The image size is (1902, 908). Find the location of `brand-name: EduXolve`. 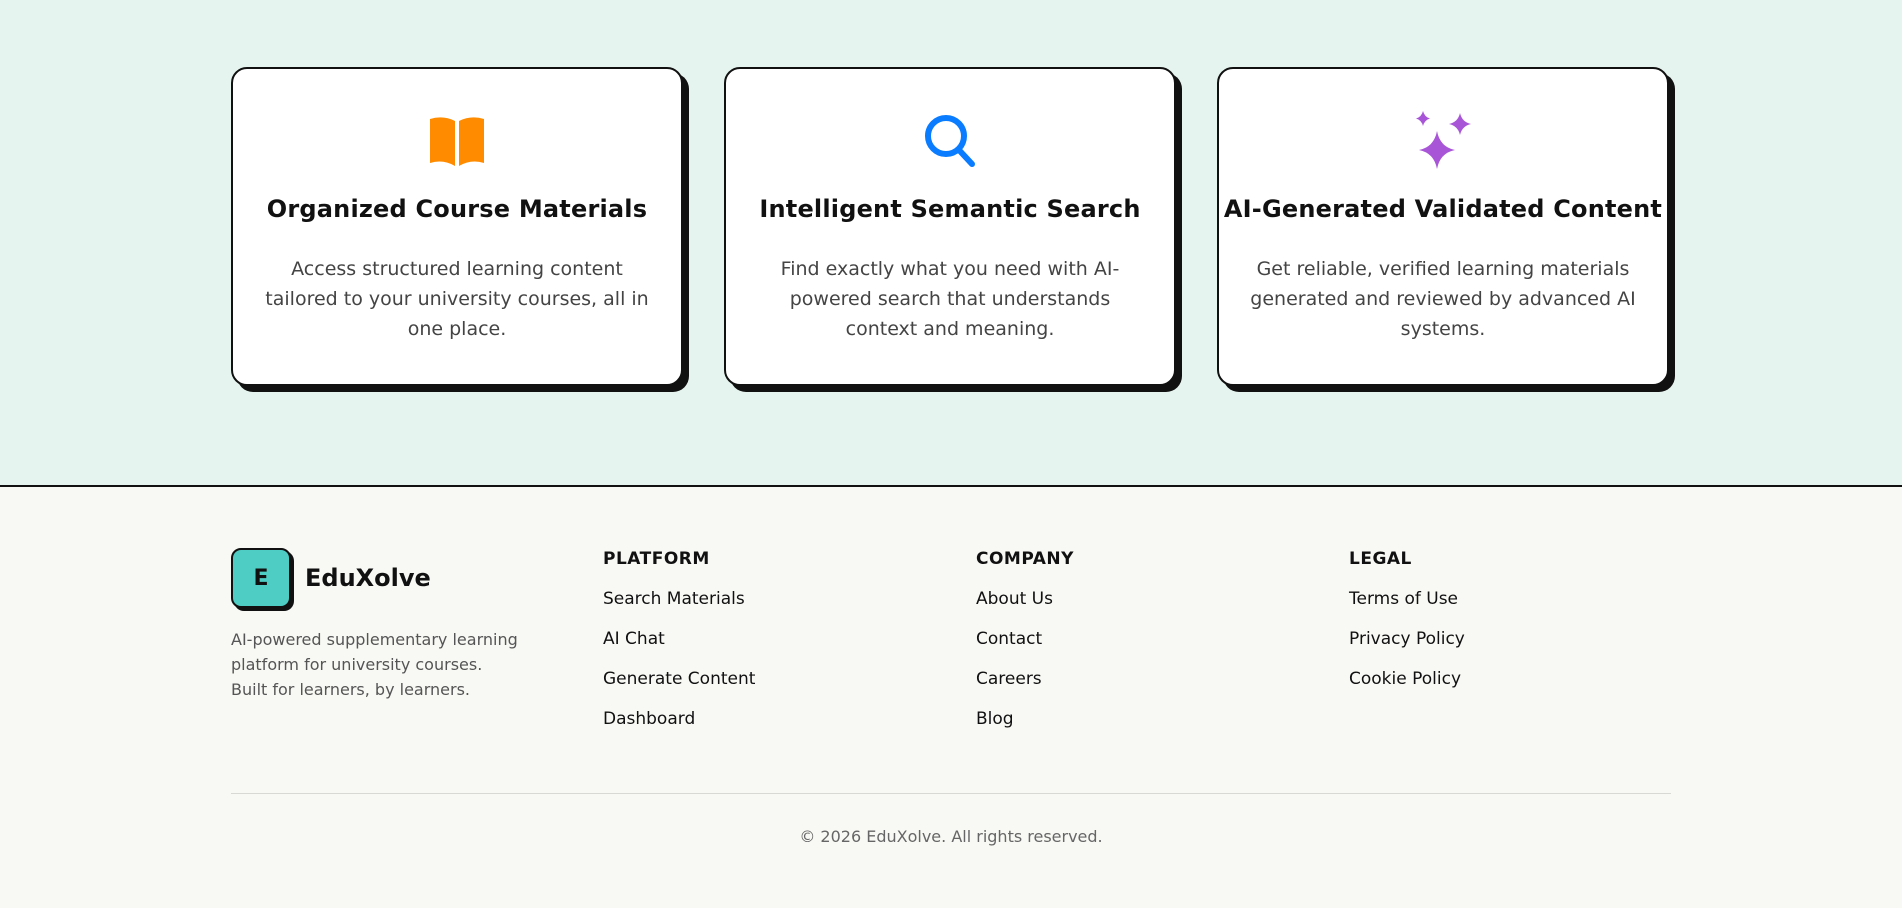

brand-name: EduXolve is located at coordinates (368, 578).